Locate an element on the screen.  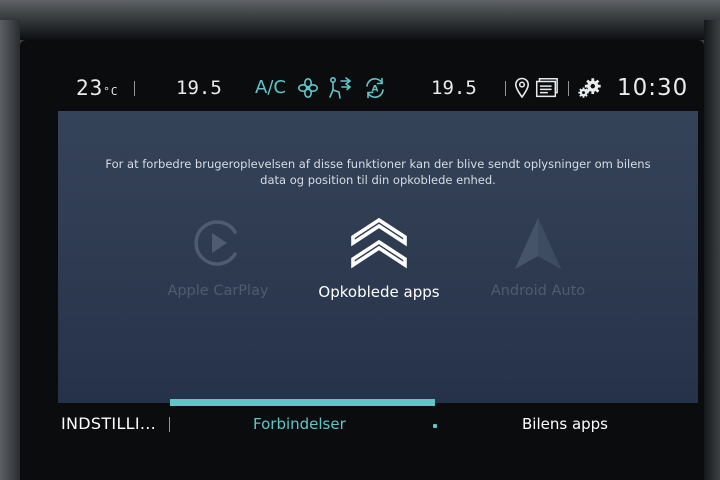
android-auto-arrow-icon is located at coordinates (538, 243).